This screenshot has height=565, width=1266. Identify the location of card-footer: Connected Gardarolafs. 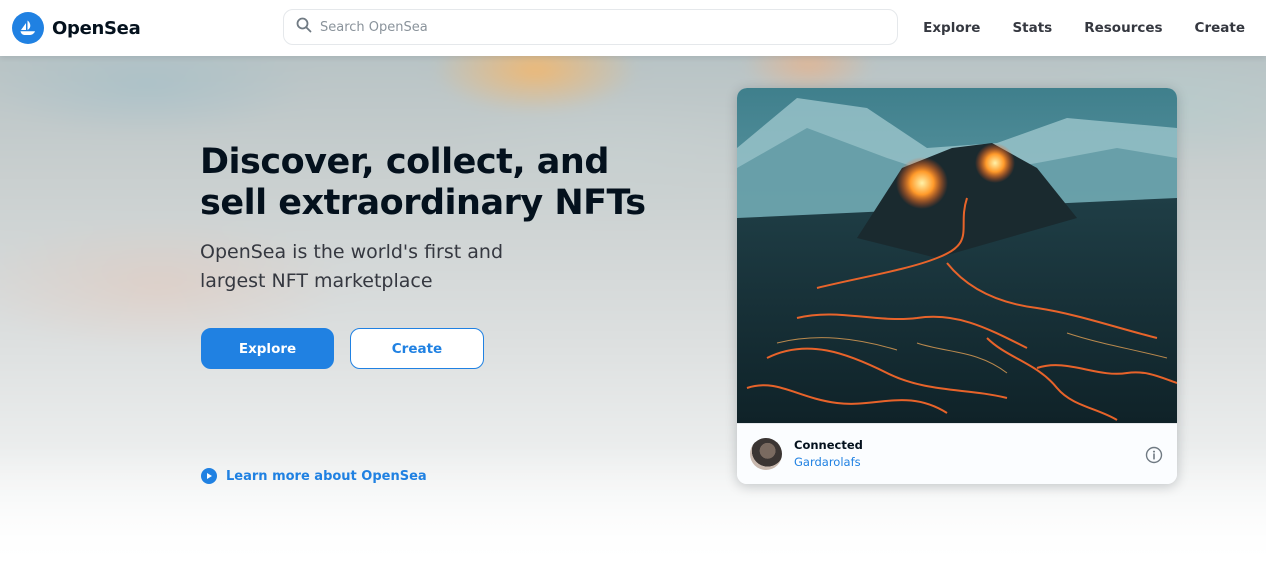
(957, 453).